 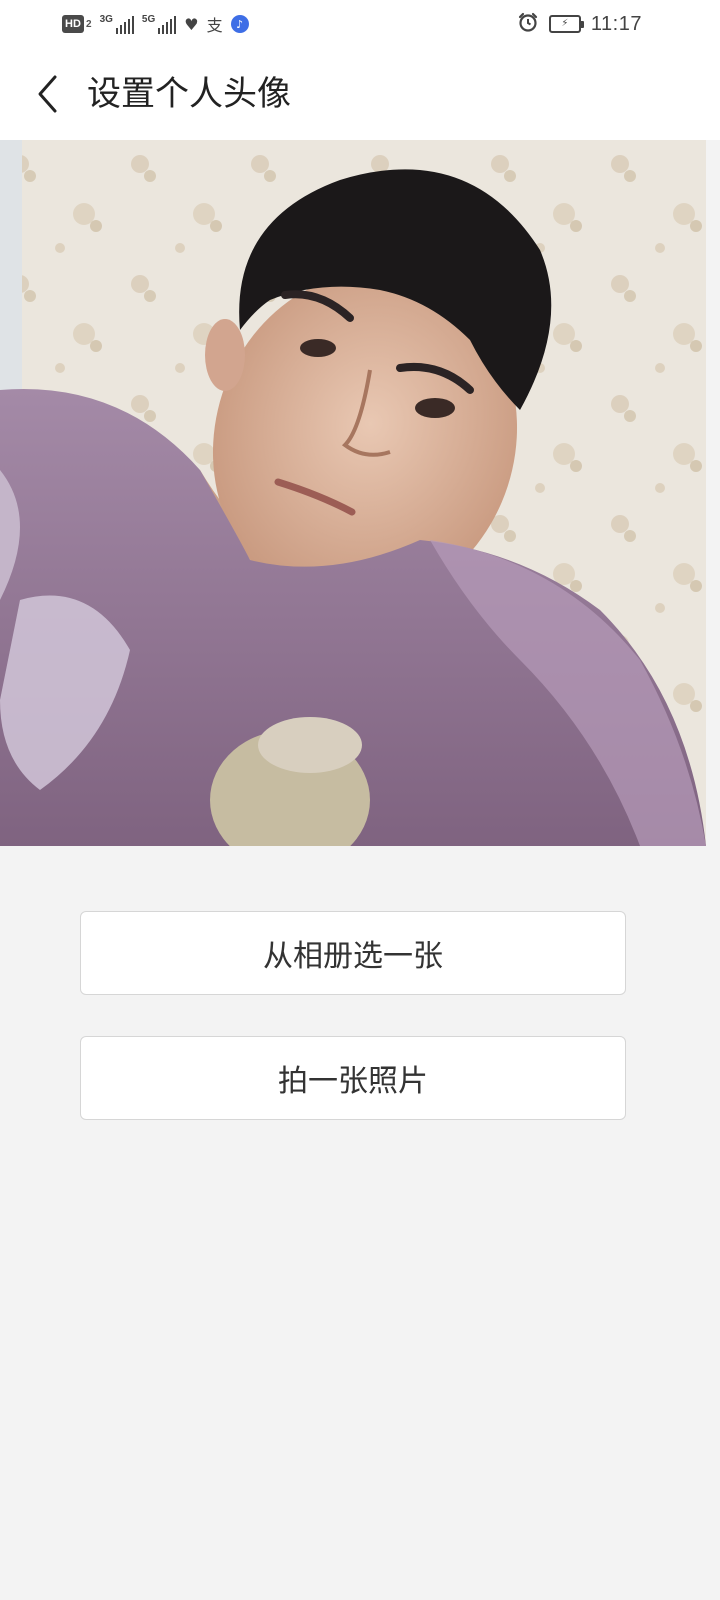 I want to click on status-bar-right: ⚡ 11:17, so click(x=579, y=24).